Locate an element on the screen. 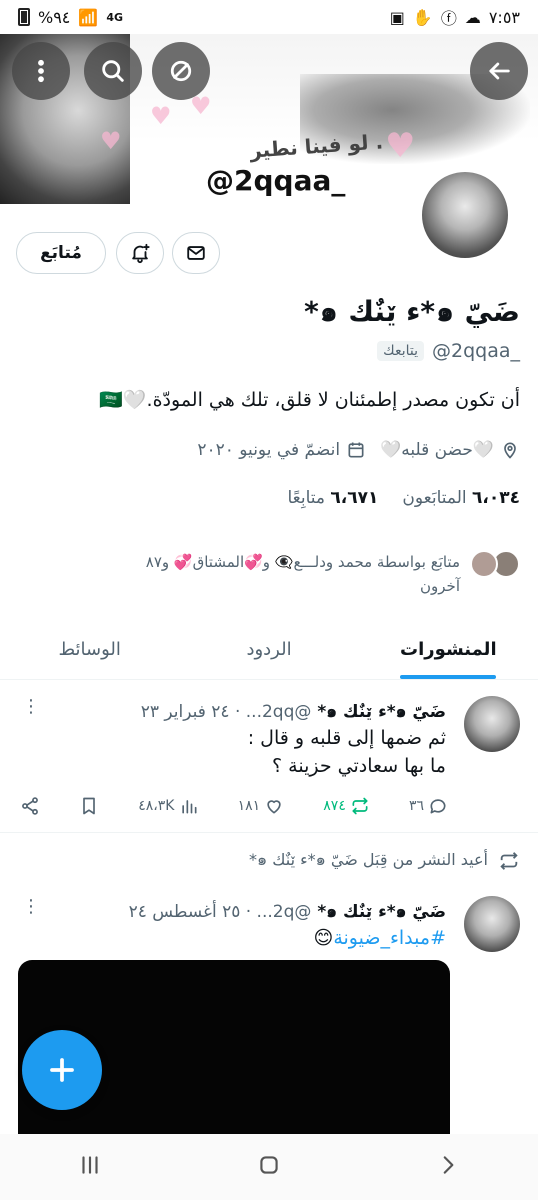 This screenshot has height=1200, width=538. repost-label-text: أعيد النشر من قِبَل ضَيّ ๑*ء ێنٌك ๑* is located at coordinates (368, 859).